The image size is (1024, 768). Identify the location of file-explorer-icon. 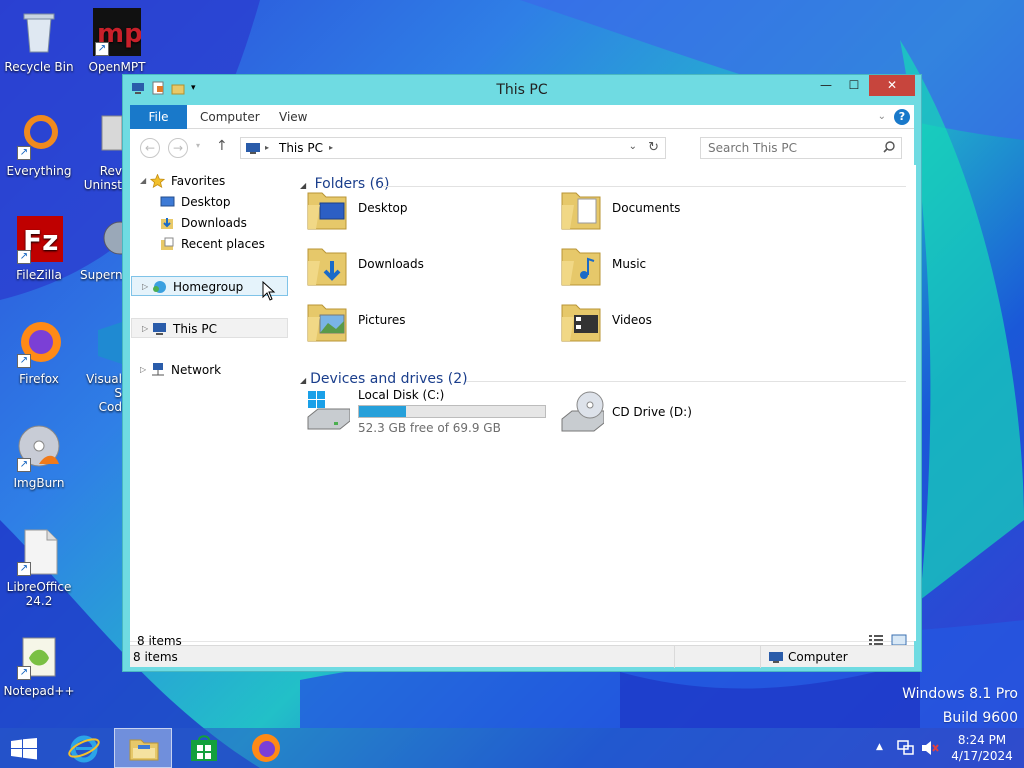
(144, 750).